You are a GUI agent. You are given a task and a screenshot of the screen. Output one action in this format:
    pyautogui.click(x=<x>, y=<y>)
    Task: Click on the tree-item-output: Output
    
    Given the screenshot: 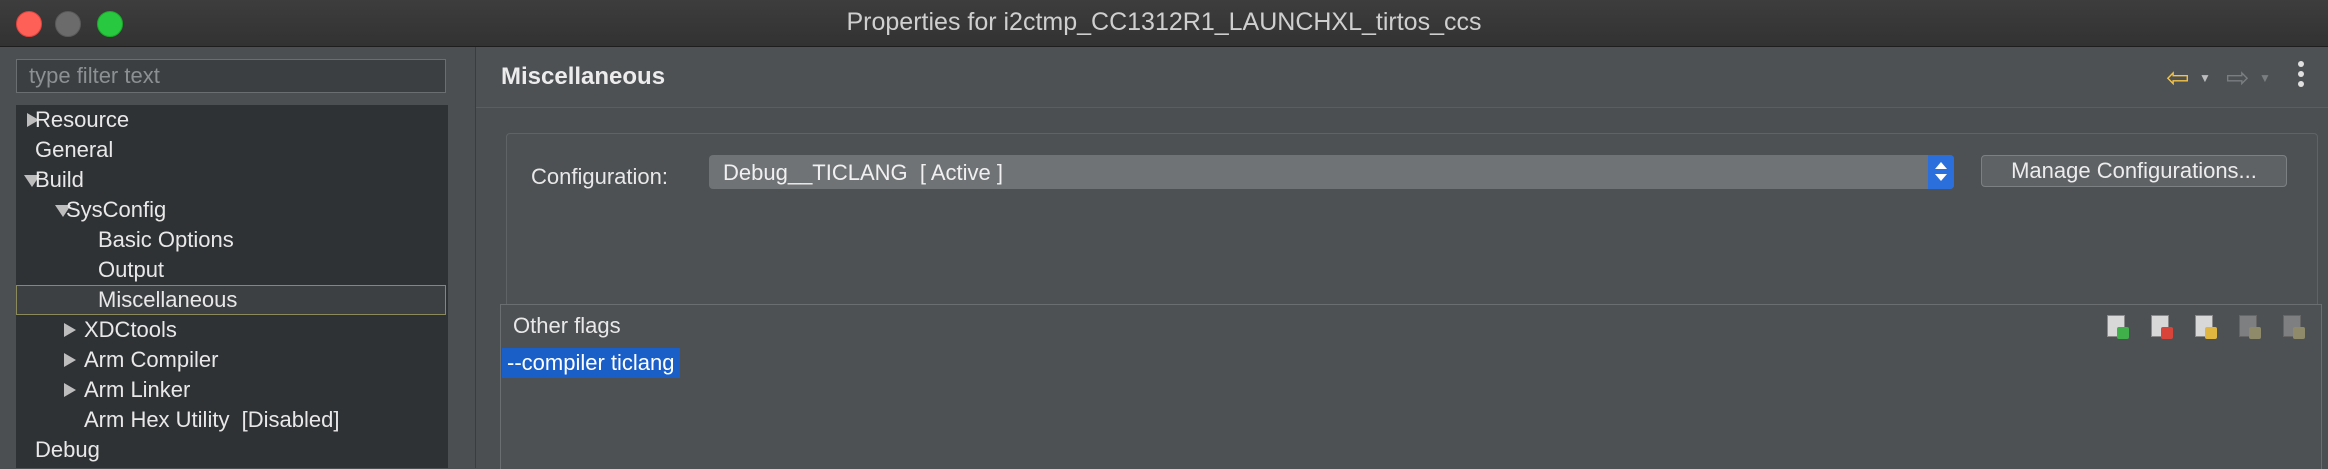 What is the action you would take?
    pyautogui.click(x=231, y=270)
    